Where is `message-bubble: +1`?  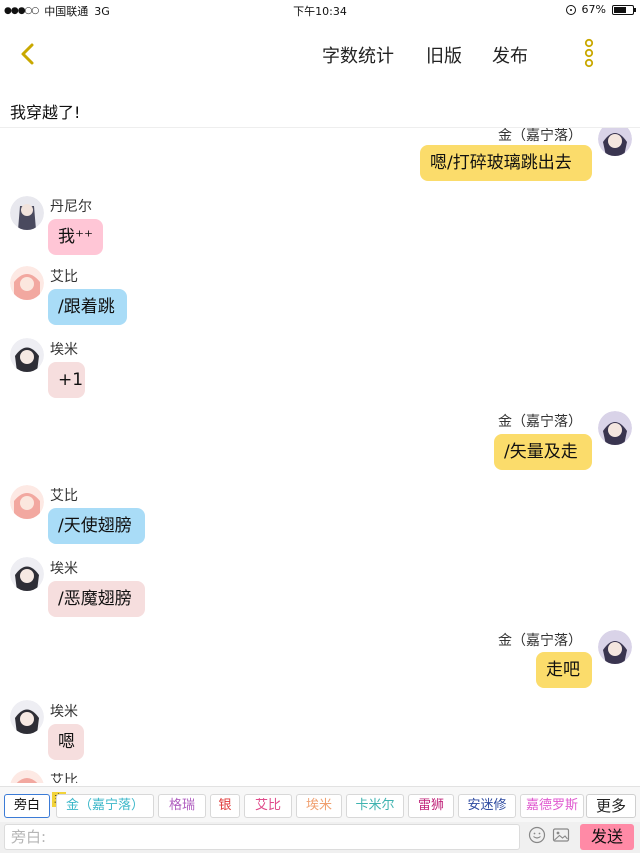
message-bubble: +1 is located at coordinates (66, 380).